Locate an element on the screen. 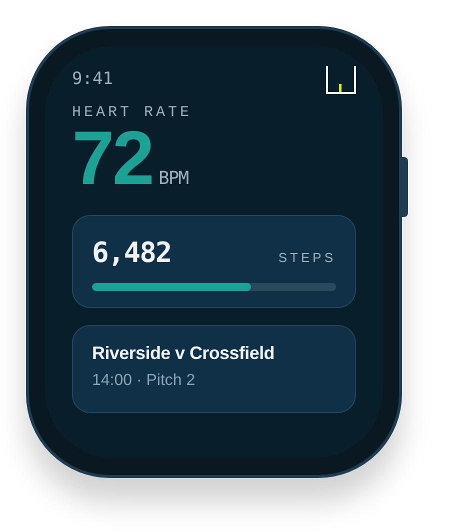  heart-rate-unit: BPM is located at coordinates (173, 178).